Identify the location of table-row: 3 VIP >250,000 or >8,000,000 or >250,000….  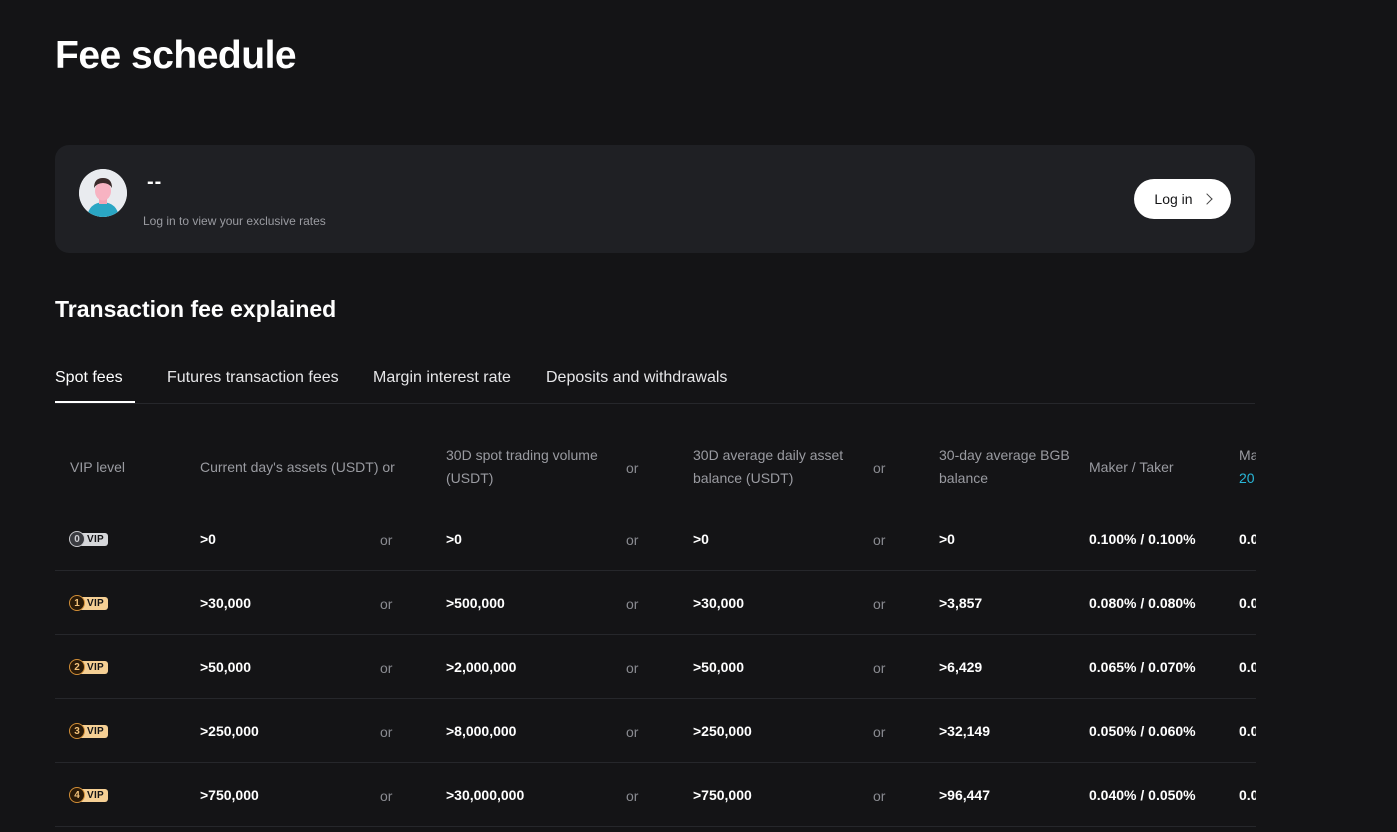
(655, 730).